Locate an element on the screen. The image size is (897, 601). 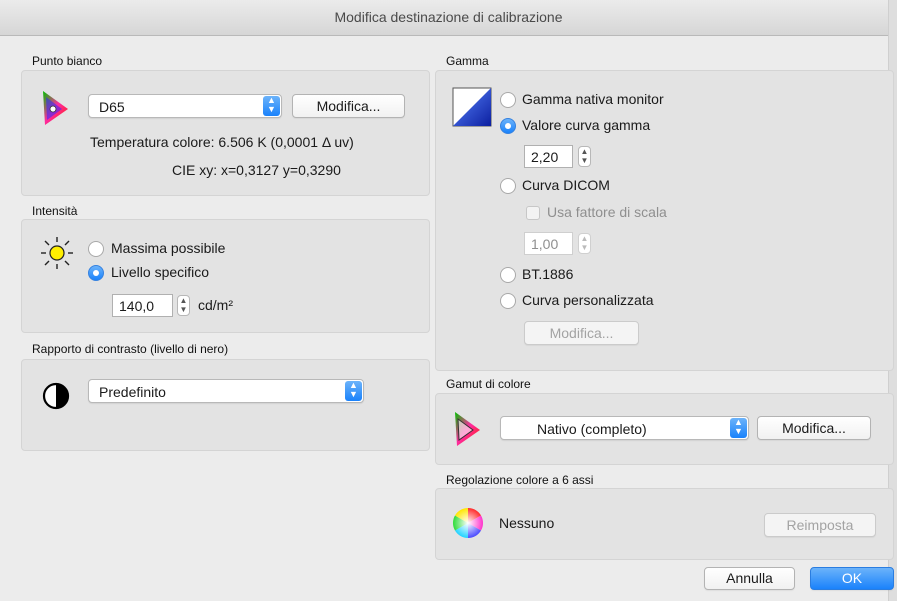
cancel-button: Annulla is located at coordinates (749, 578).